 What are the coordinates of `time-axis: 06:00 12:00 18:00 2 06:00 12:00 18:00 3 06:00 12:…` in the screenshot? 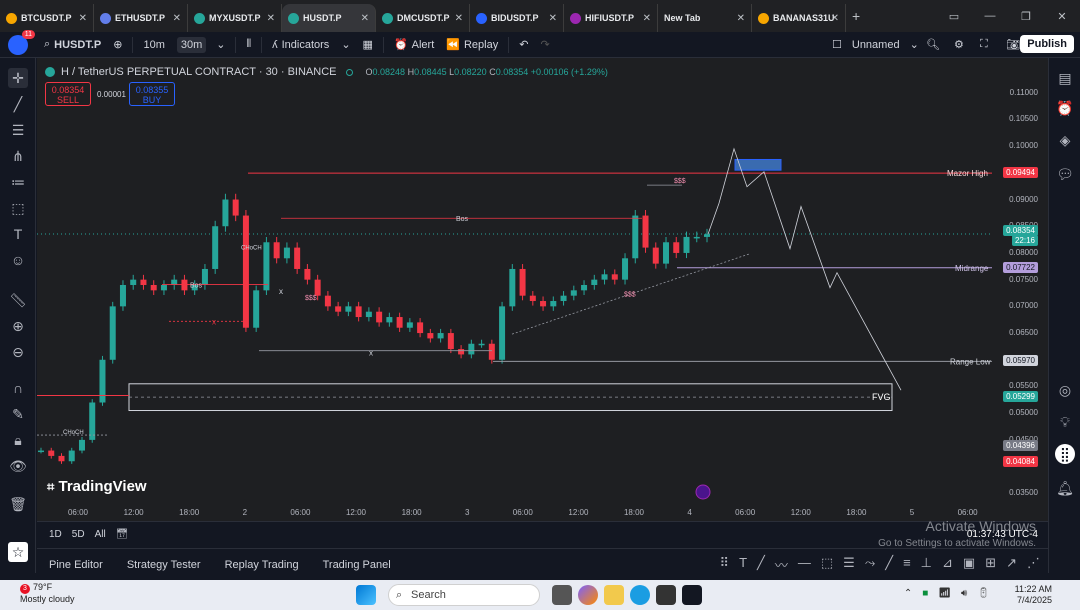 It's located at (542, 513).